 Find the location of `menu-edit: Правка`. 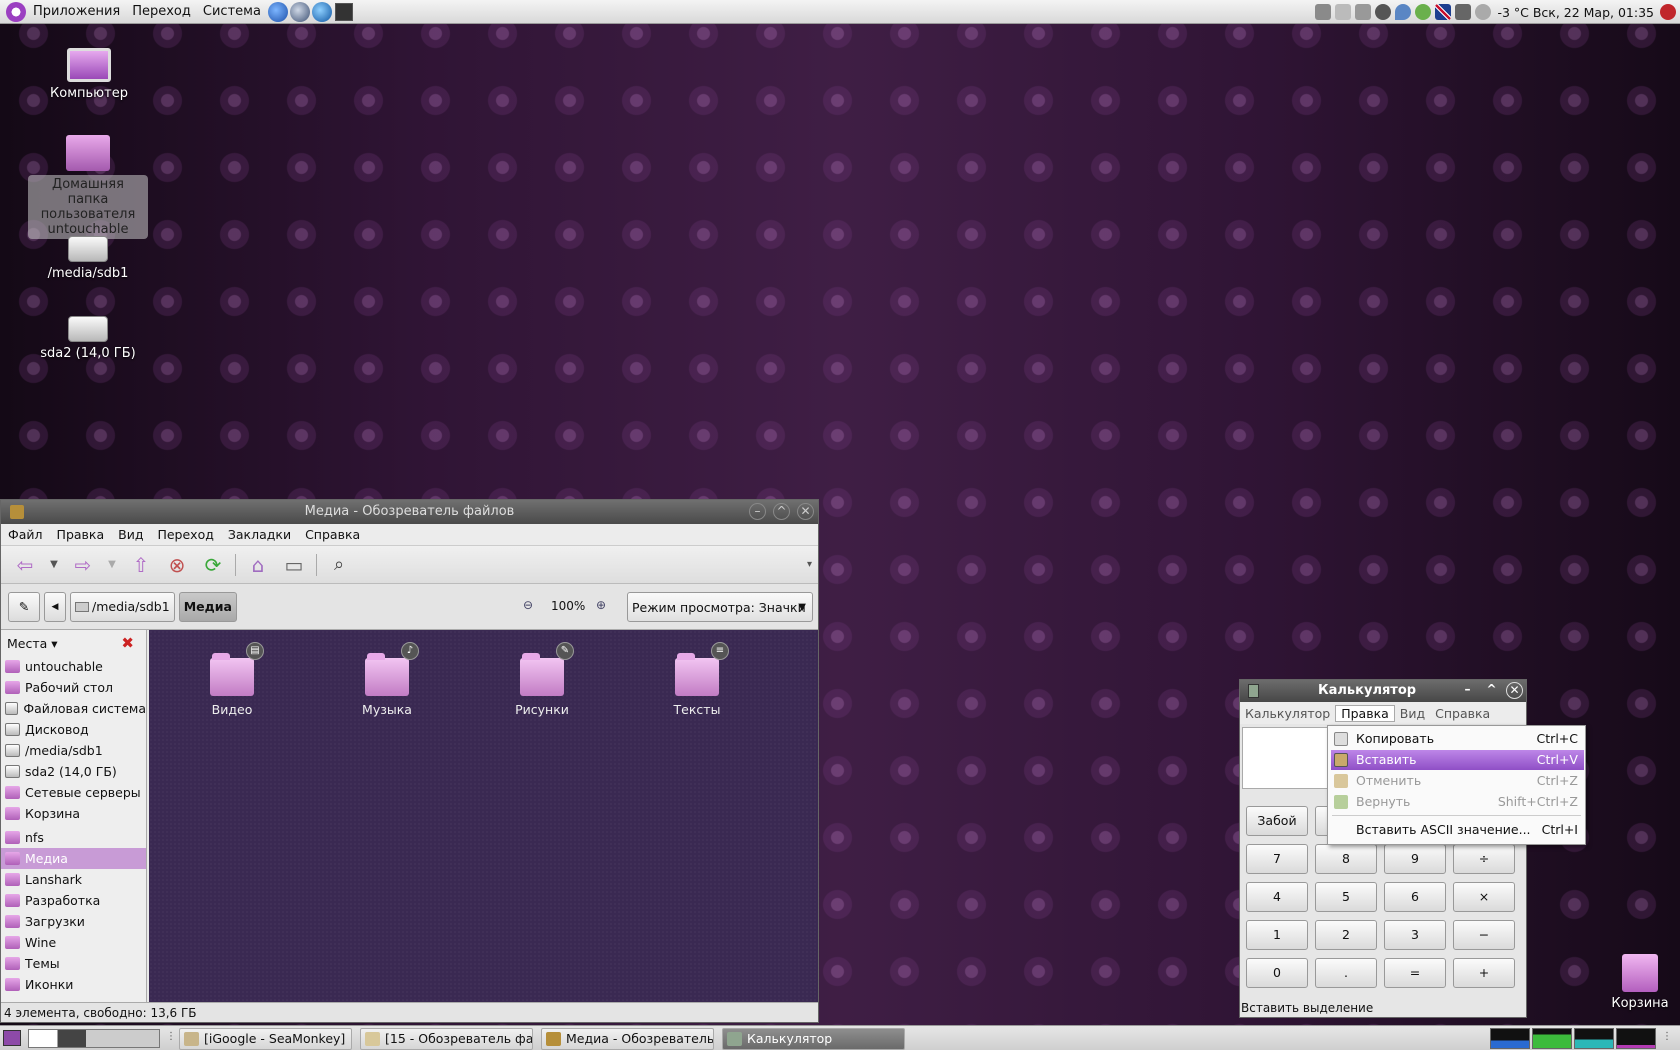

menu-edit: Правка is located at coordinates (81, 534).